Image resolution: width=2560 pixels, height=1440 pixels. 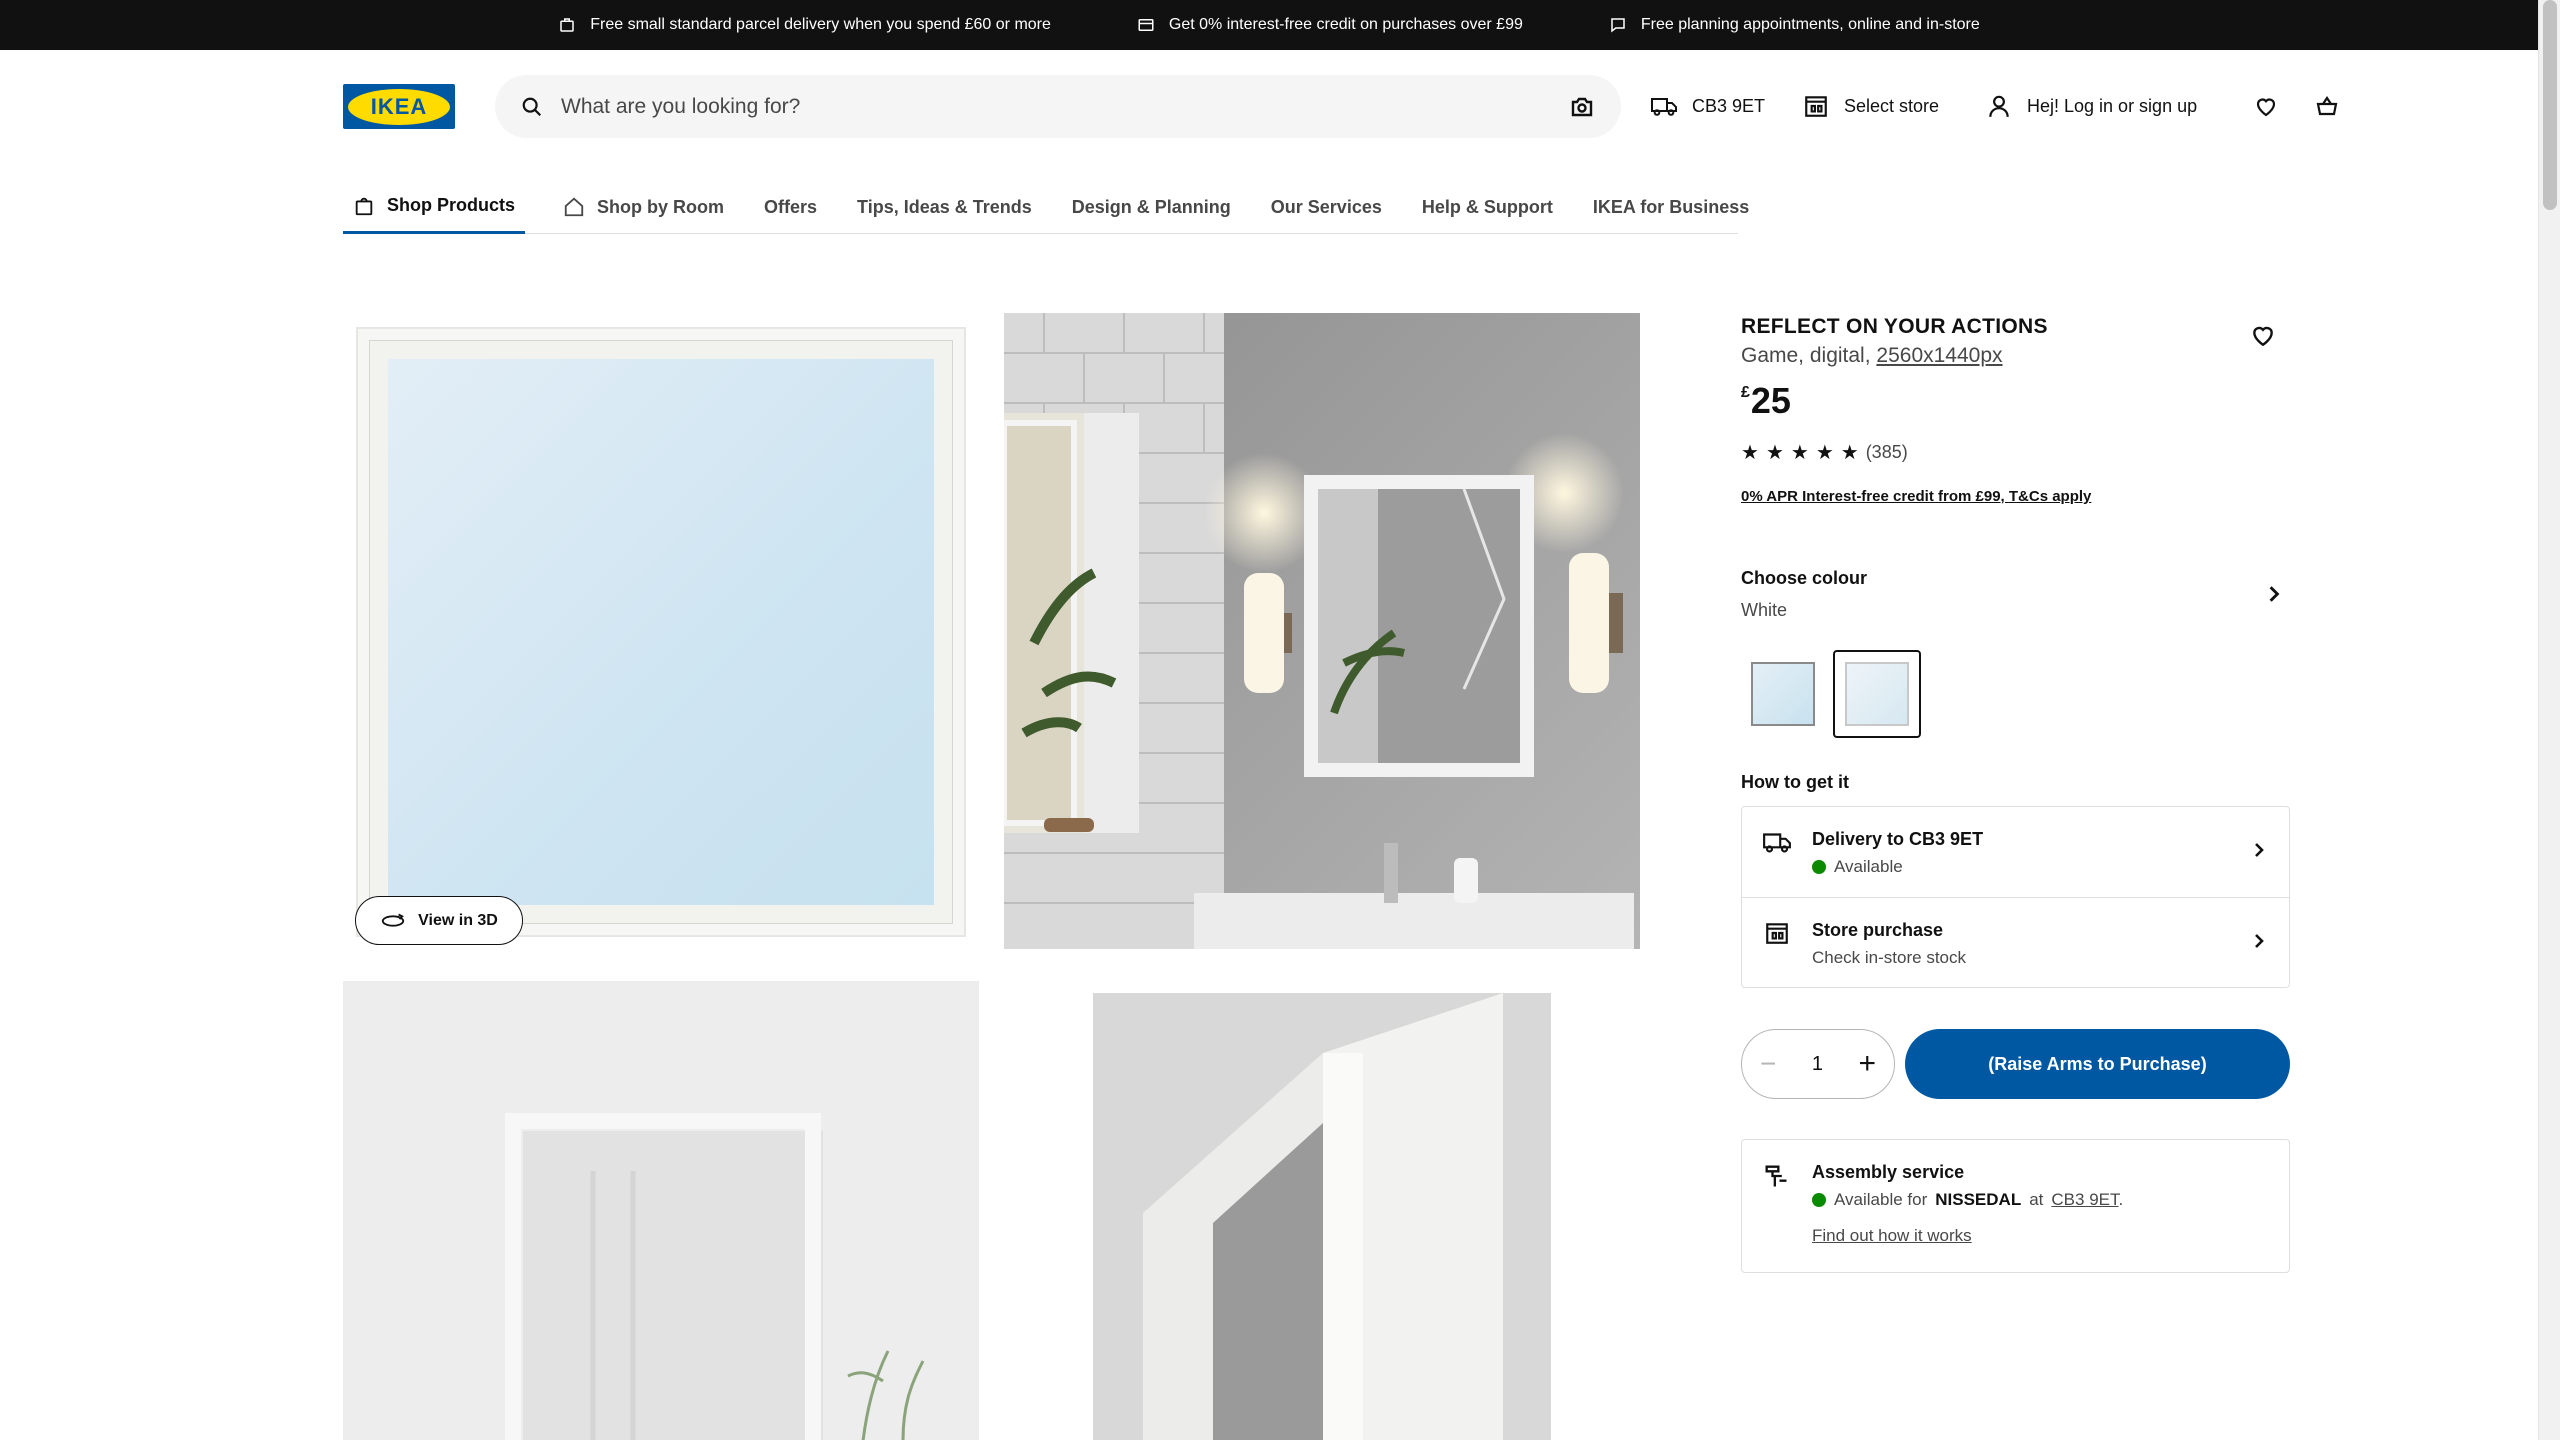 I want to click on camera-icon, so click(x=1582, y=107).